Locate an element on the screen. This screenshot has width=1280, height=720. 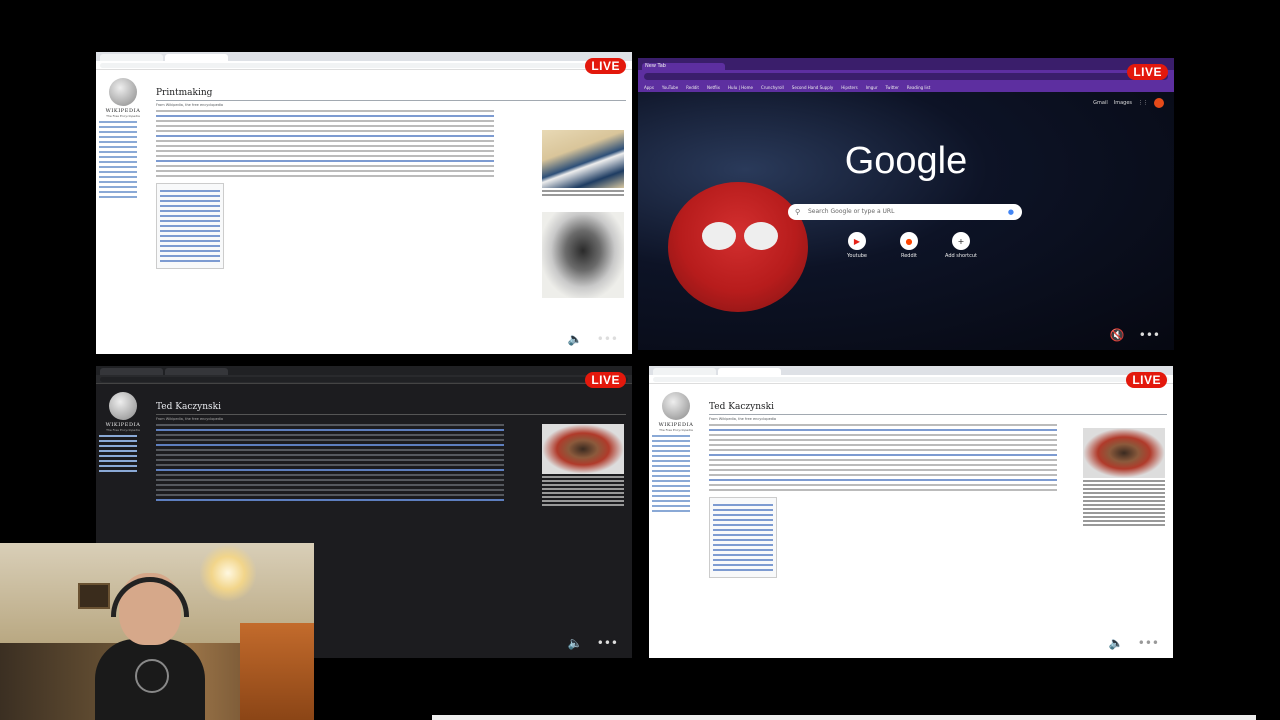
apps-grid-icon: ⋮⋮ is located at coordinates (1143, 103).